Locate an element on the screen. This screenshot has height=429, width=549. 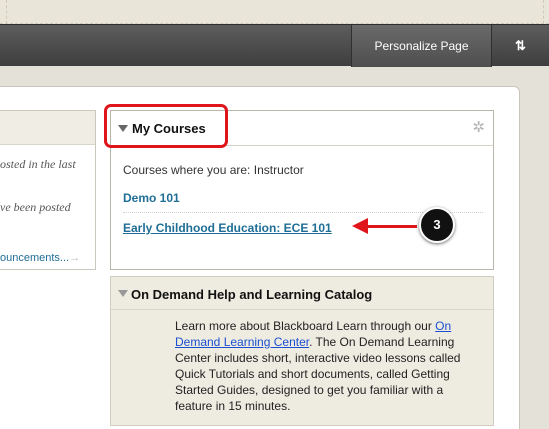
top-decorative-strip is located at coordinates (274, 12).